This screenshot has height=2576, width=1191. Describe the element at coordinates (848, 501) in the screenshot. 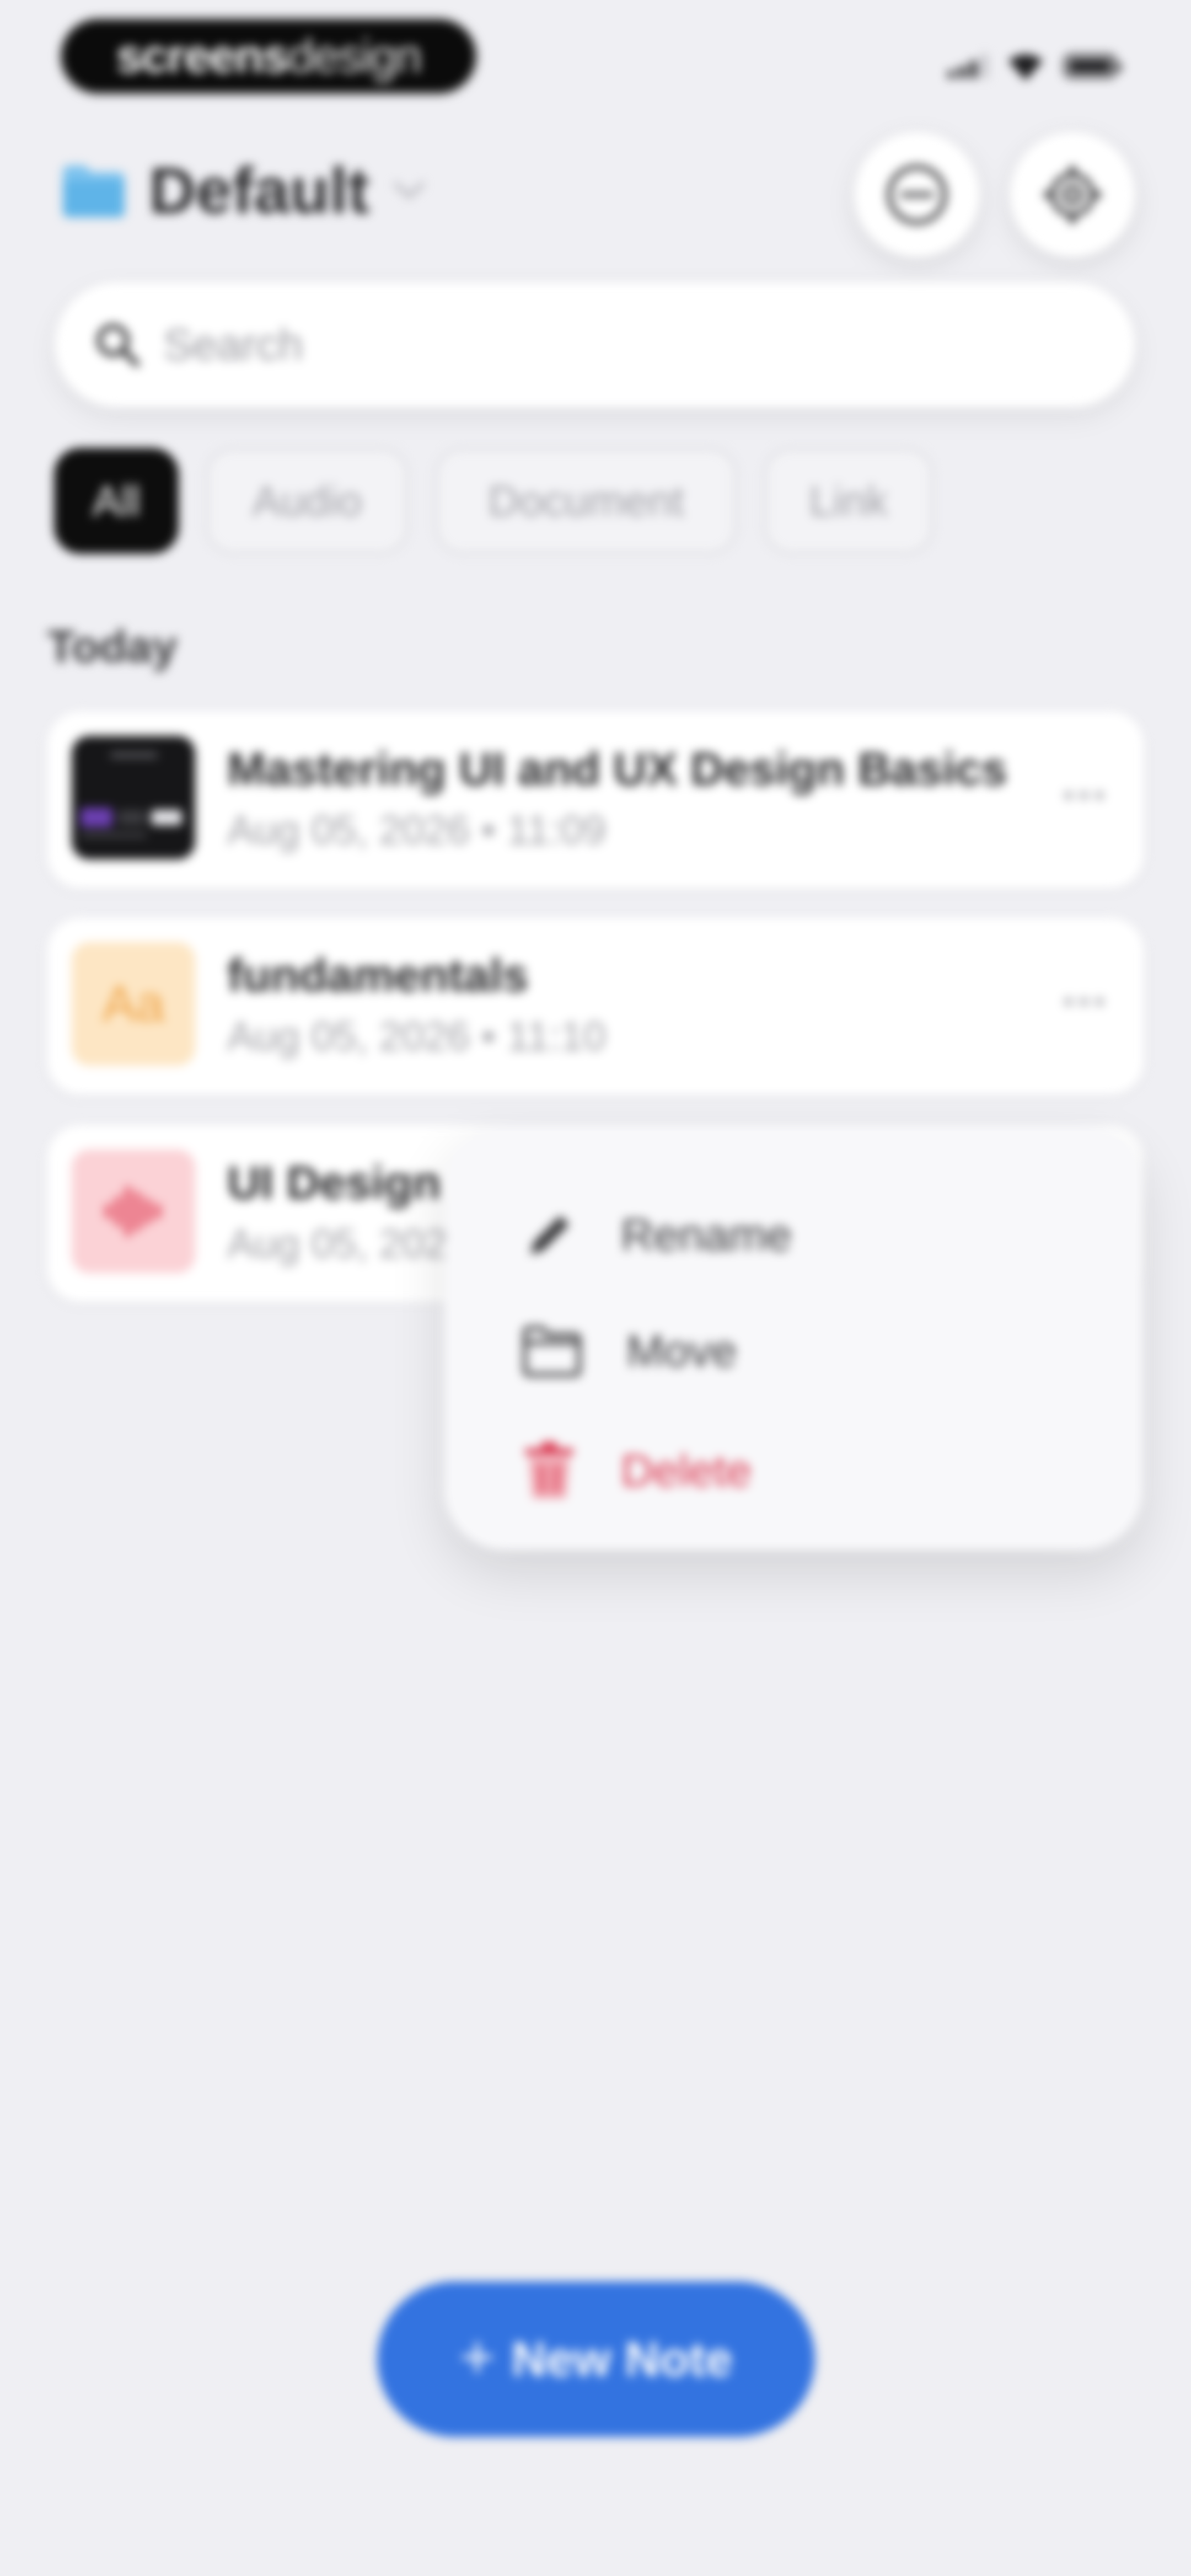

I see `filter-chip-link: Link` at that location.